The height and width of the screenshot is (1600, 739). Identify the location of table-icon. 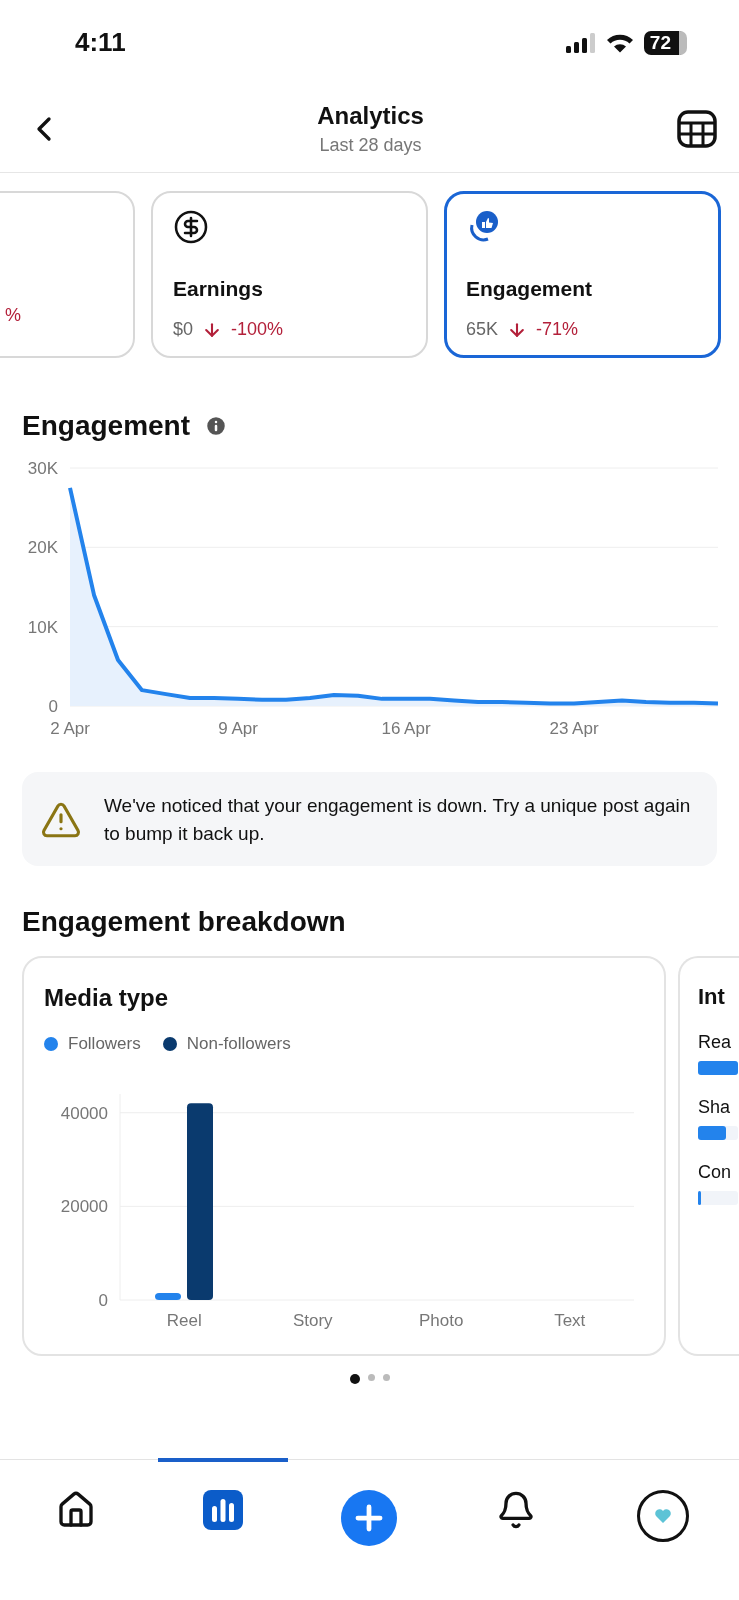
(697, 128).